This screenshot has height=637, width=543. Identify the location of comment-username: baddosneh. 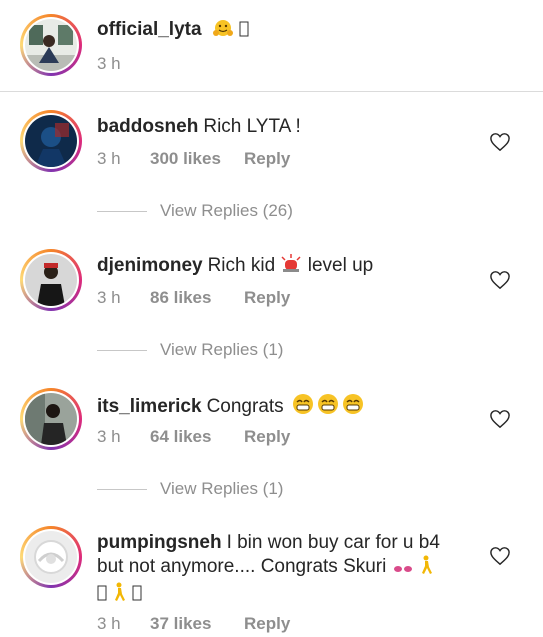
(147, 126).